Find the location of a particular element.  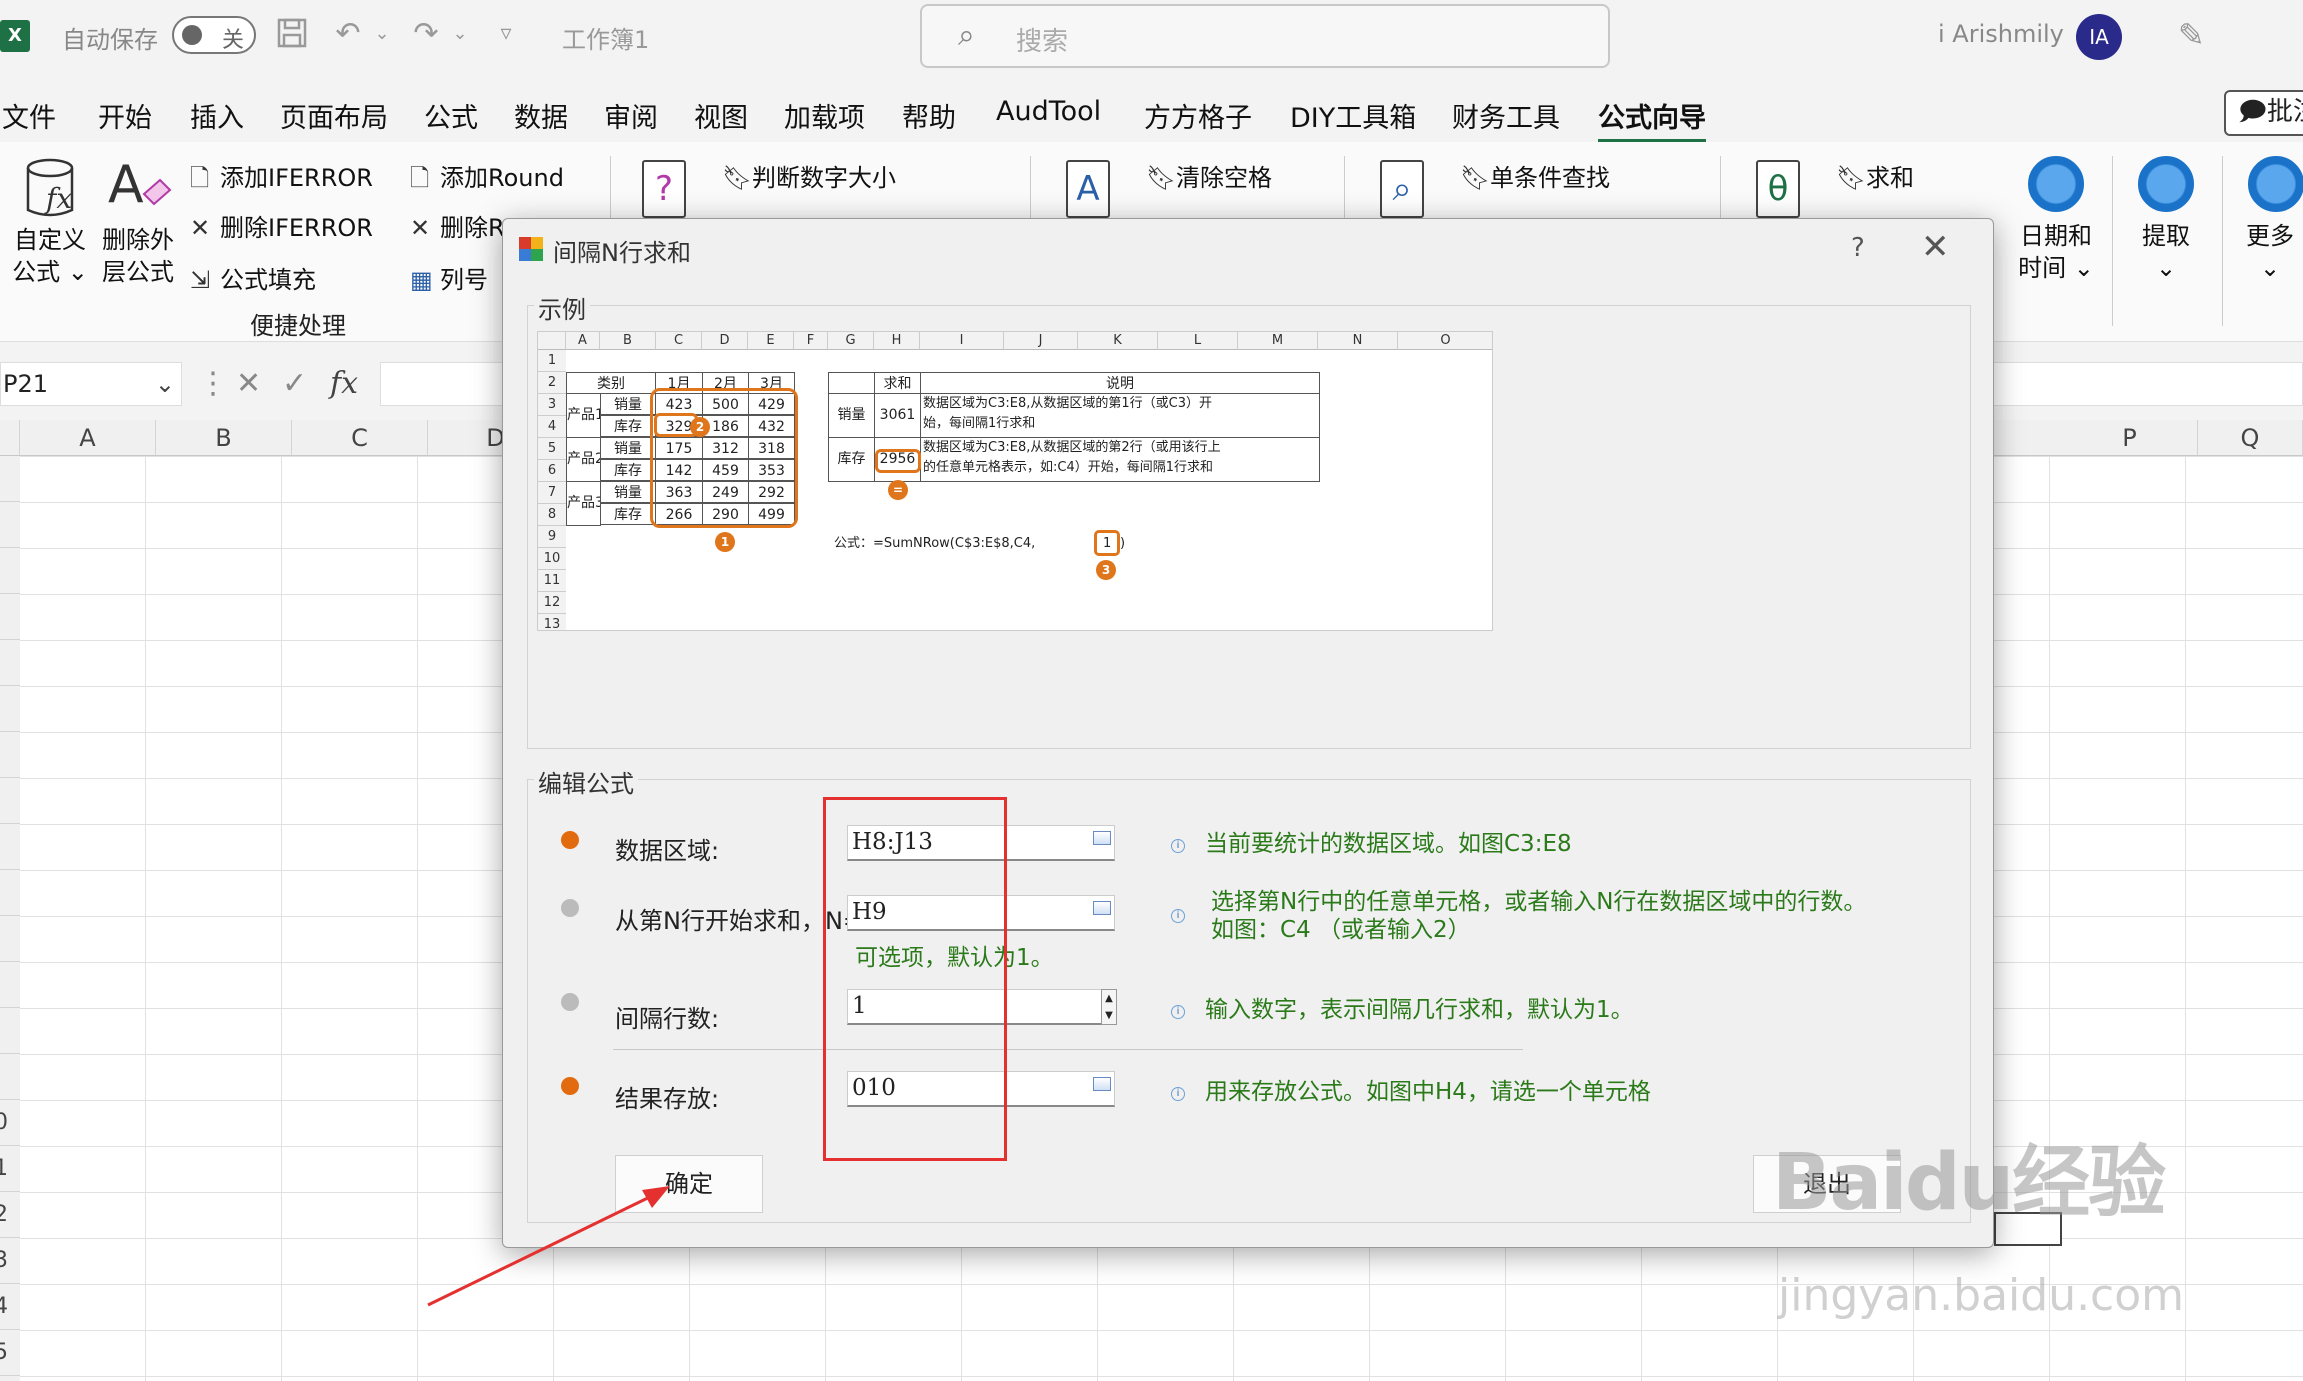

tab-fangfang: 方方格子 is located at coordinates (1198, 115).